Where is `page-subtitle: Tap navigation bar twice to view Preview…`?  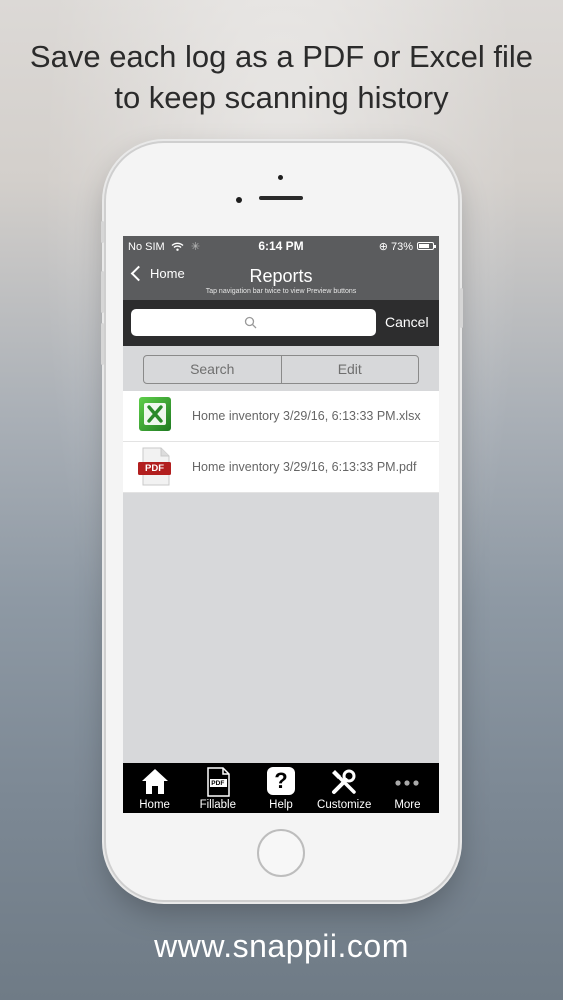
page-subtitle: Tap navigation bar twice to view Preview… is located at coordinates (281, 291).